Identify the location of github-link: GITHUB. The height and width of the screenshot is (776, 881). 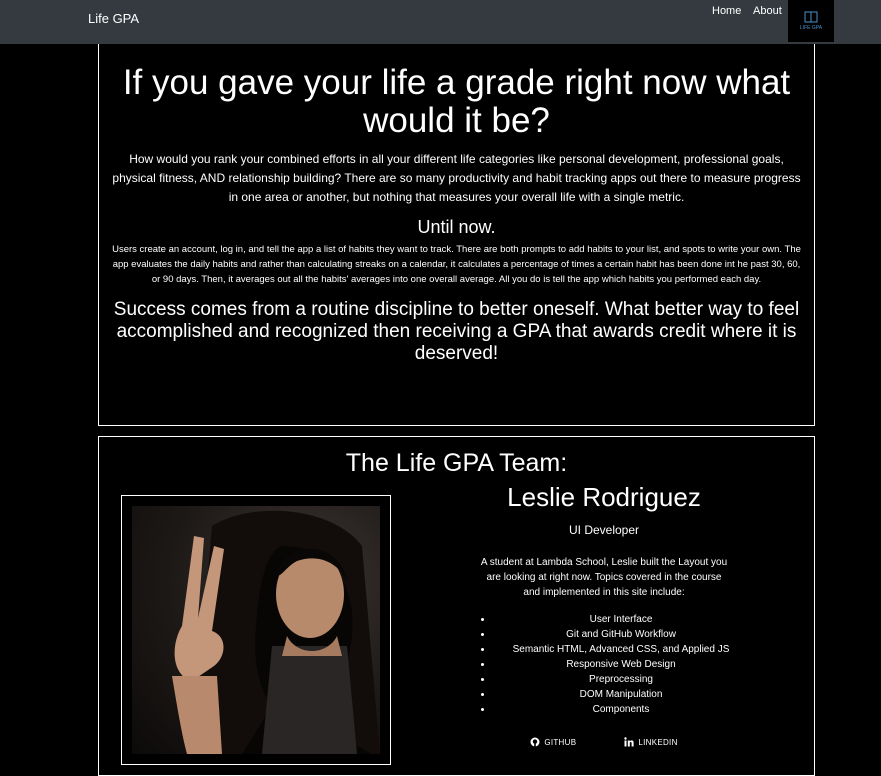
(553, 742).